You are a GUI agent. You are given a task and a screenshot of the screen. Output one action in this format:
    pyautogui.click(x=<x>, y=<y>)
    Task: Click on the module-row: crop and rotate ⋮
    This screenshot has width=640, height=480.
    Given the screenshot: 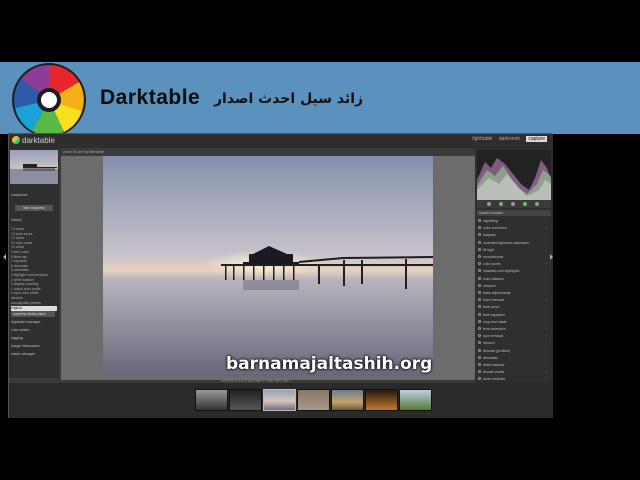 What is the action you would take?
    pyautogui.click(x=513, y=322)
    